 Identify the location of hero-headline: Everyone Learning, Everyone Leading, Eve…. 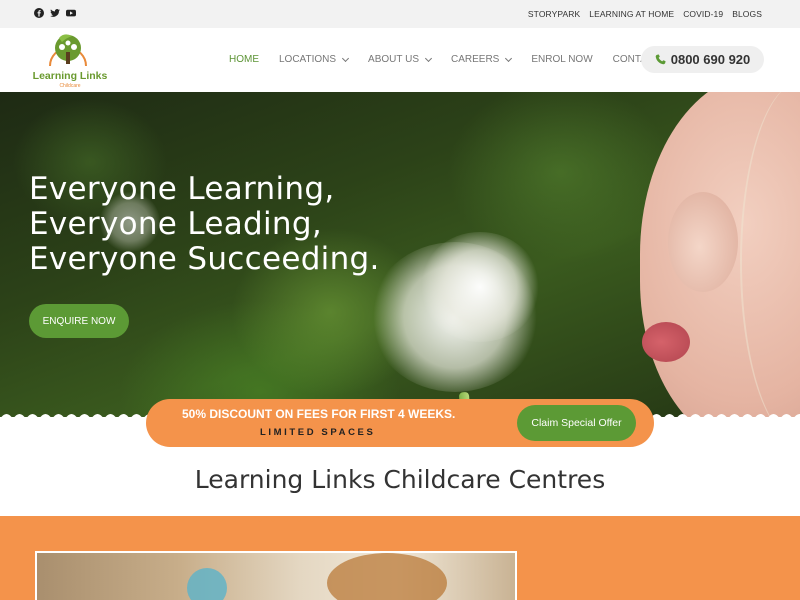
(204, 224).